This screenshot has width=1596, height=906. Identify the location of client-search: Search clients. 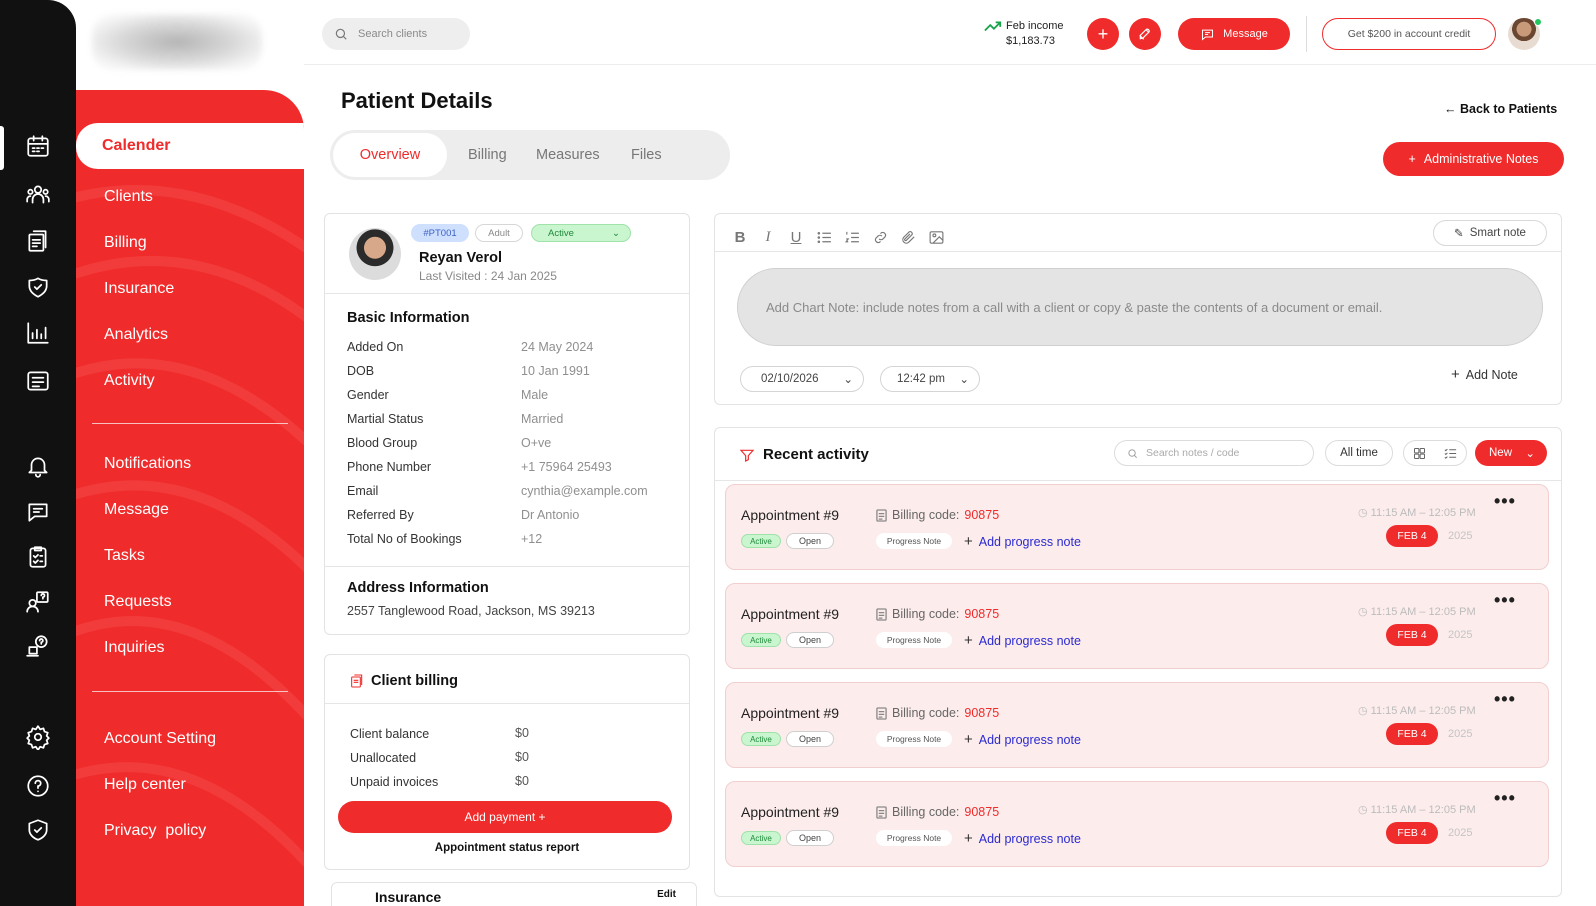
(396, 34).